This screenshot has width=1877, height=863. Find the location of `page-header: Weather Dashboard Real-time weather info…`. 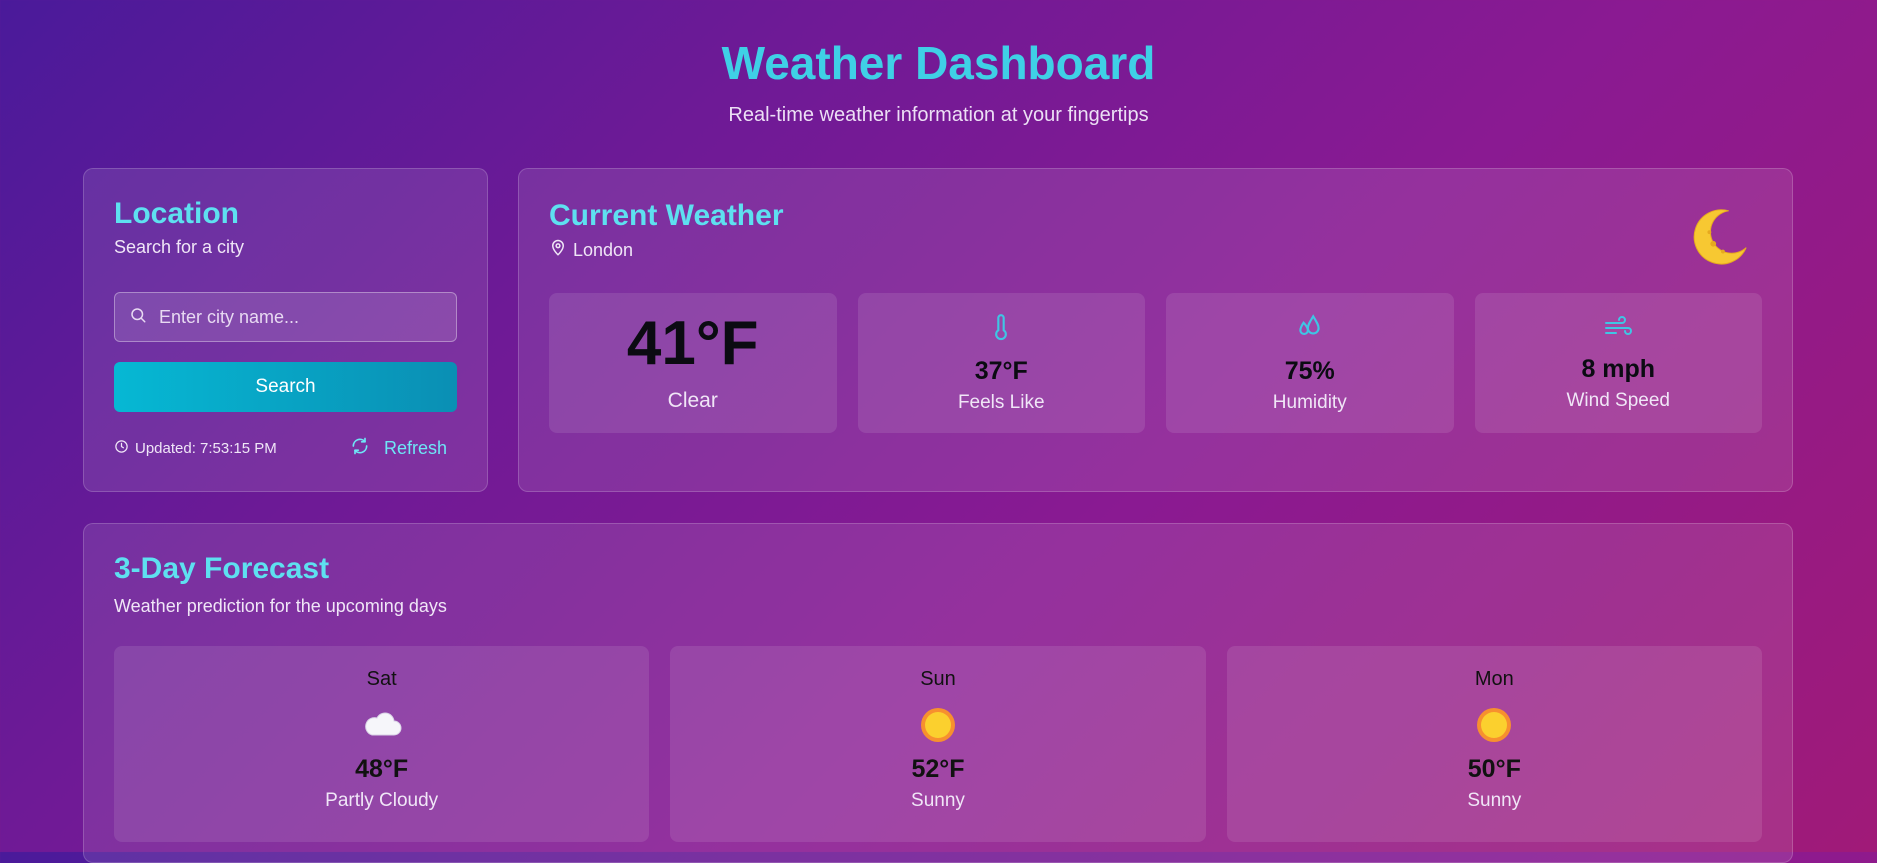

page-header: Weather Dashboard Real-time weather info… is located at coordinates (938, 63).